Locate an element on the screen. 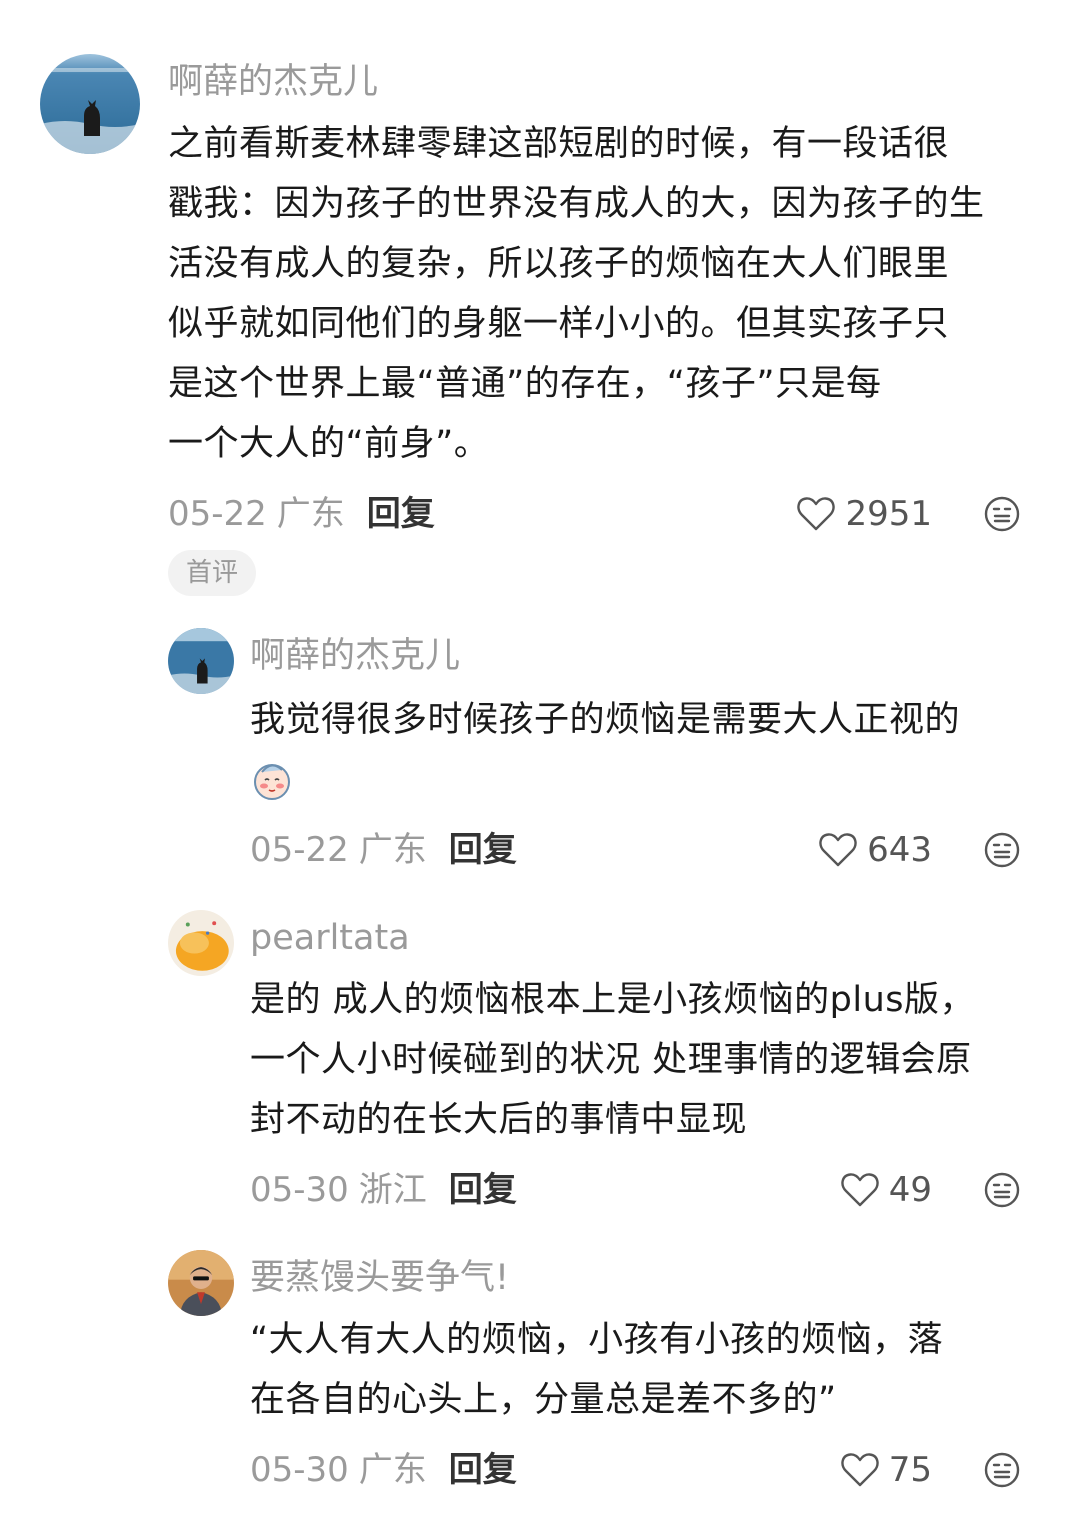 The width and height of the screenshot is (1080, 1521). comment-meta: 05-30 浙江 回复 is located at coordinates (383, 1190).